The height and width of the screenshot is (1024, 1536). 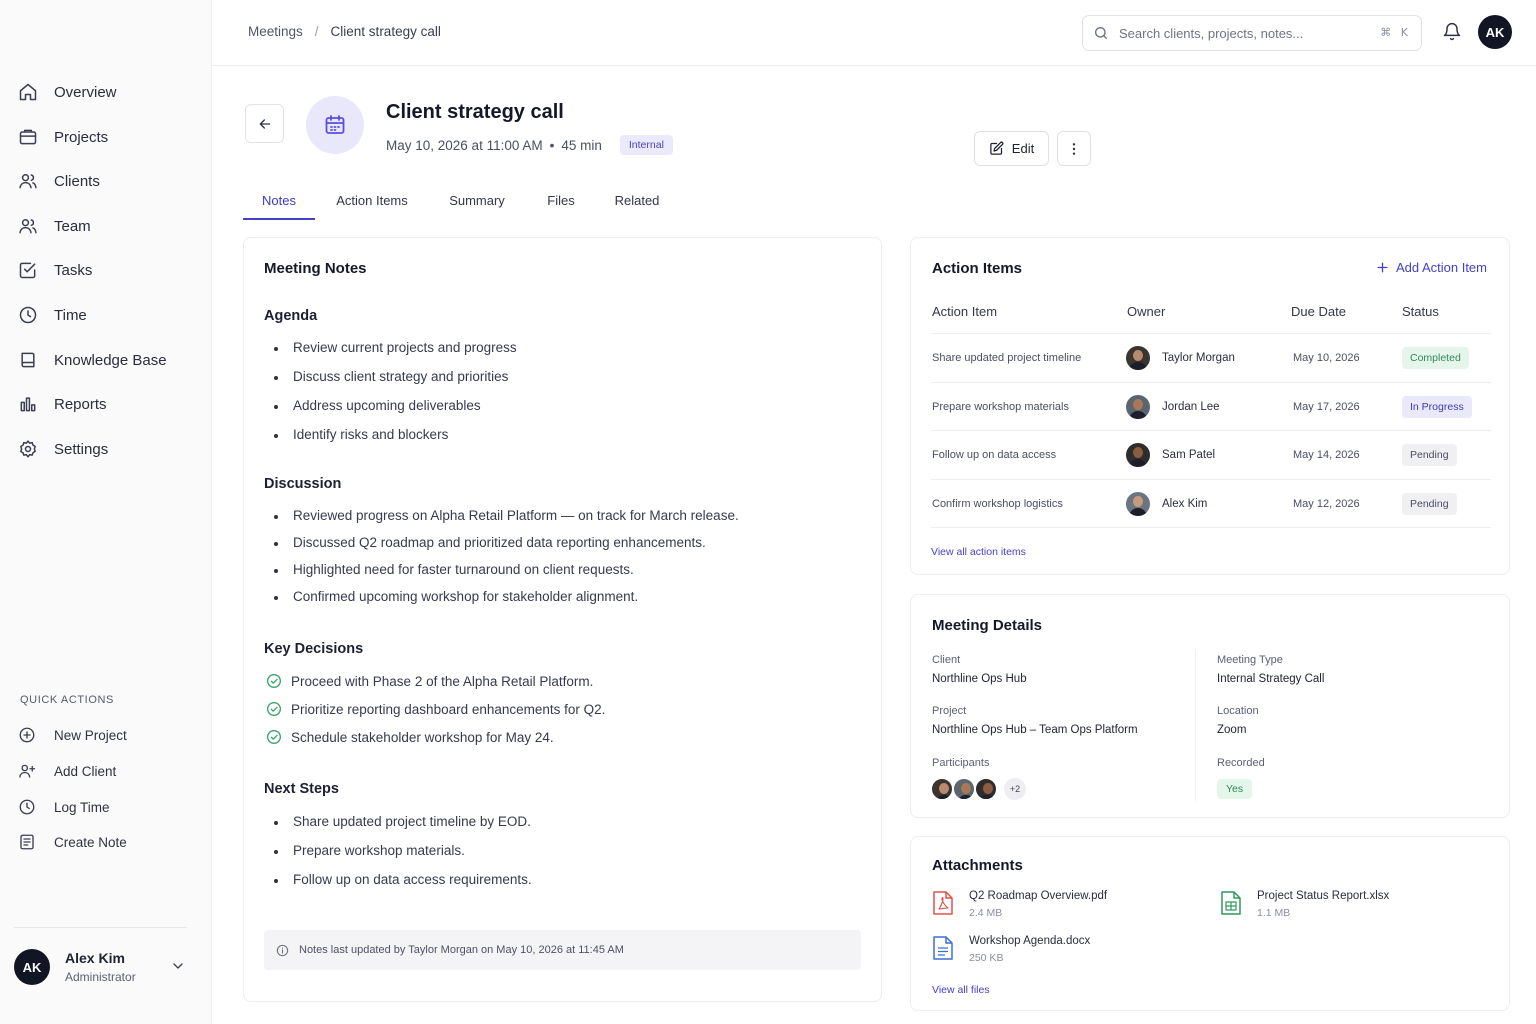 What do you see at coordinates (1452, 32) in the screenshot?
I see `bell-icon` at bounding box center [1452, 32].